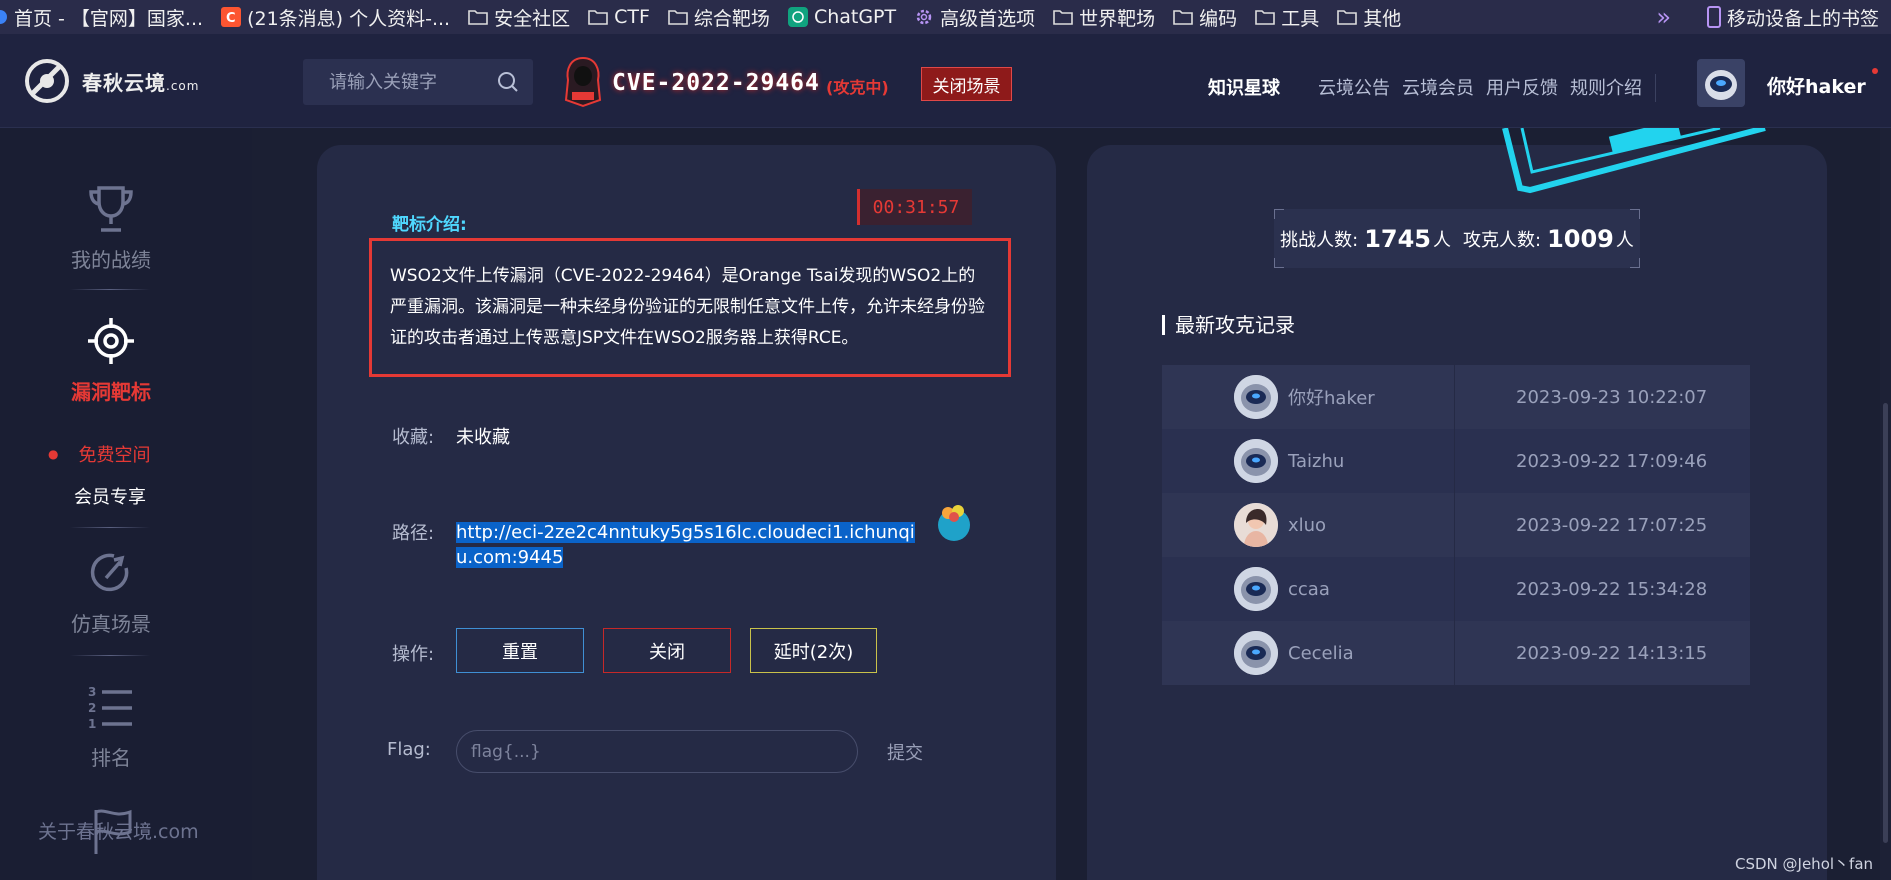  Describe the element at coordinates (1438, 87) in the screenshot. I see `nav-membership: 云境会员` at that location.